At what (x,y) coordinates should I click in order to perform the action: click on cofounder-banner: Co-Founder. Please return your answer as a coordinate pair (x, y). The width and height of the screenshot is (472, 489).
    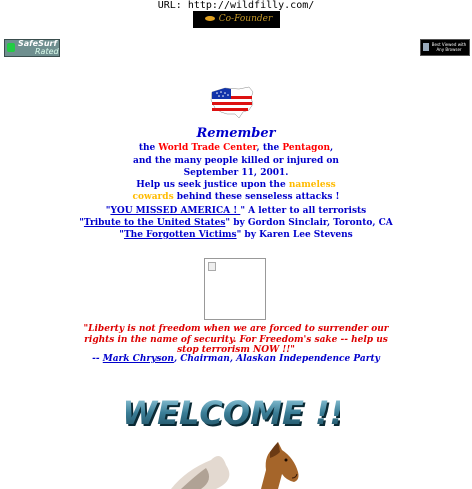
    Looking at the image, I should click on (236, 19).